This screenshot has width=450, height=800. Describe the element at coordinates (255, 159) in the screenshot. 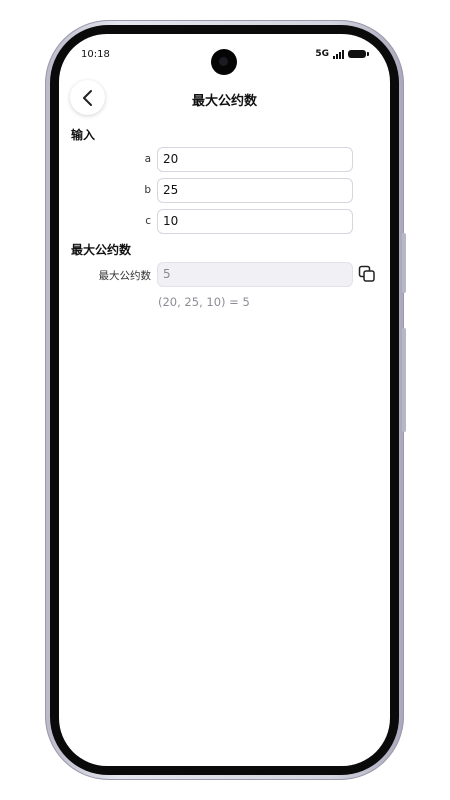

I see `input-a: 20` at that location.